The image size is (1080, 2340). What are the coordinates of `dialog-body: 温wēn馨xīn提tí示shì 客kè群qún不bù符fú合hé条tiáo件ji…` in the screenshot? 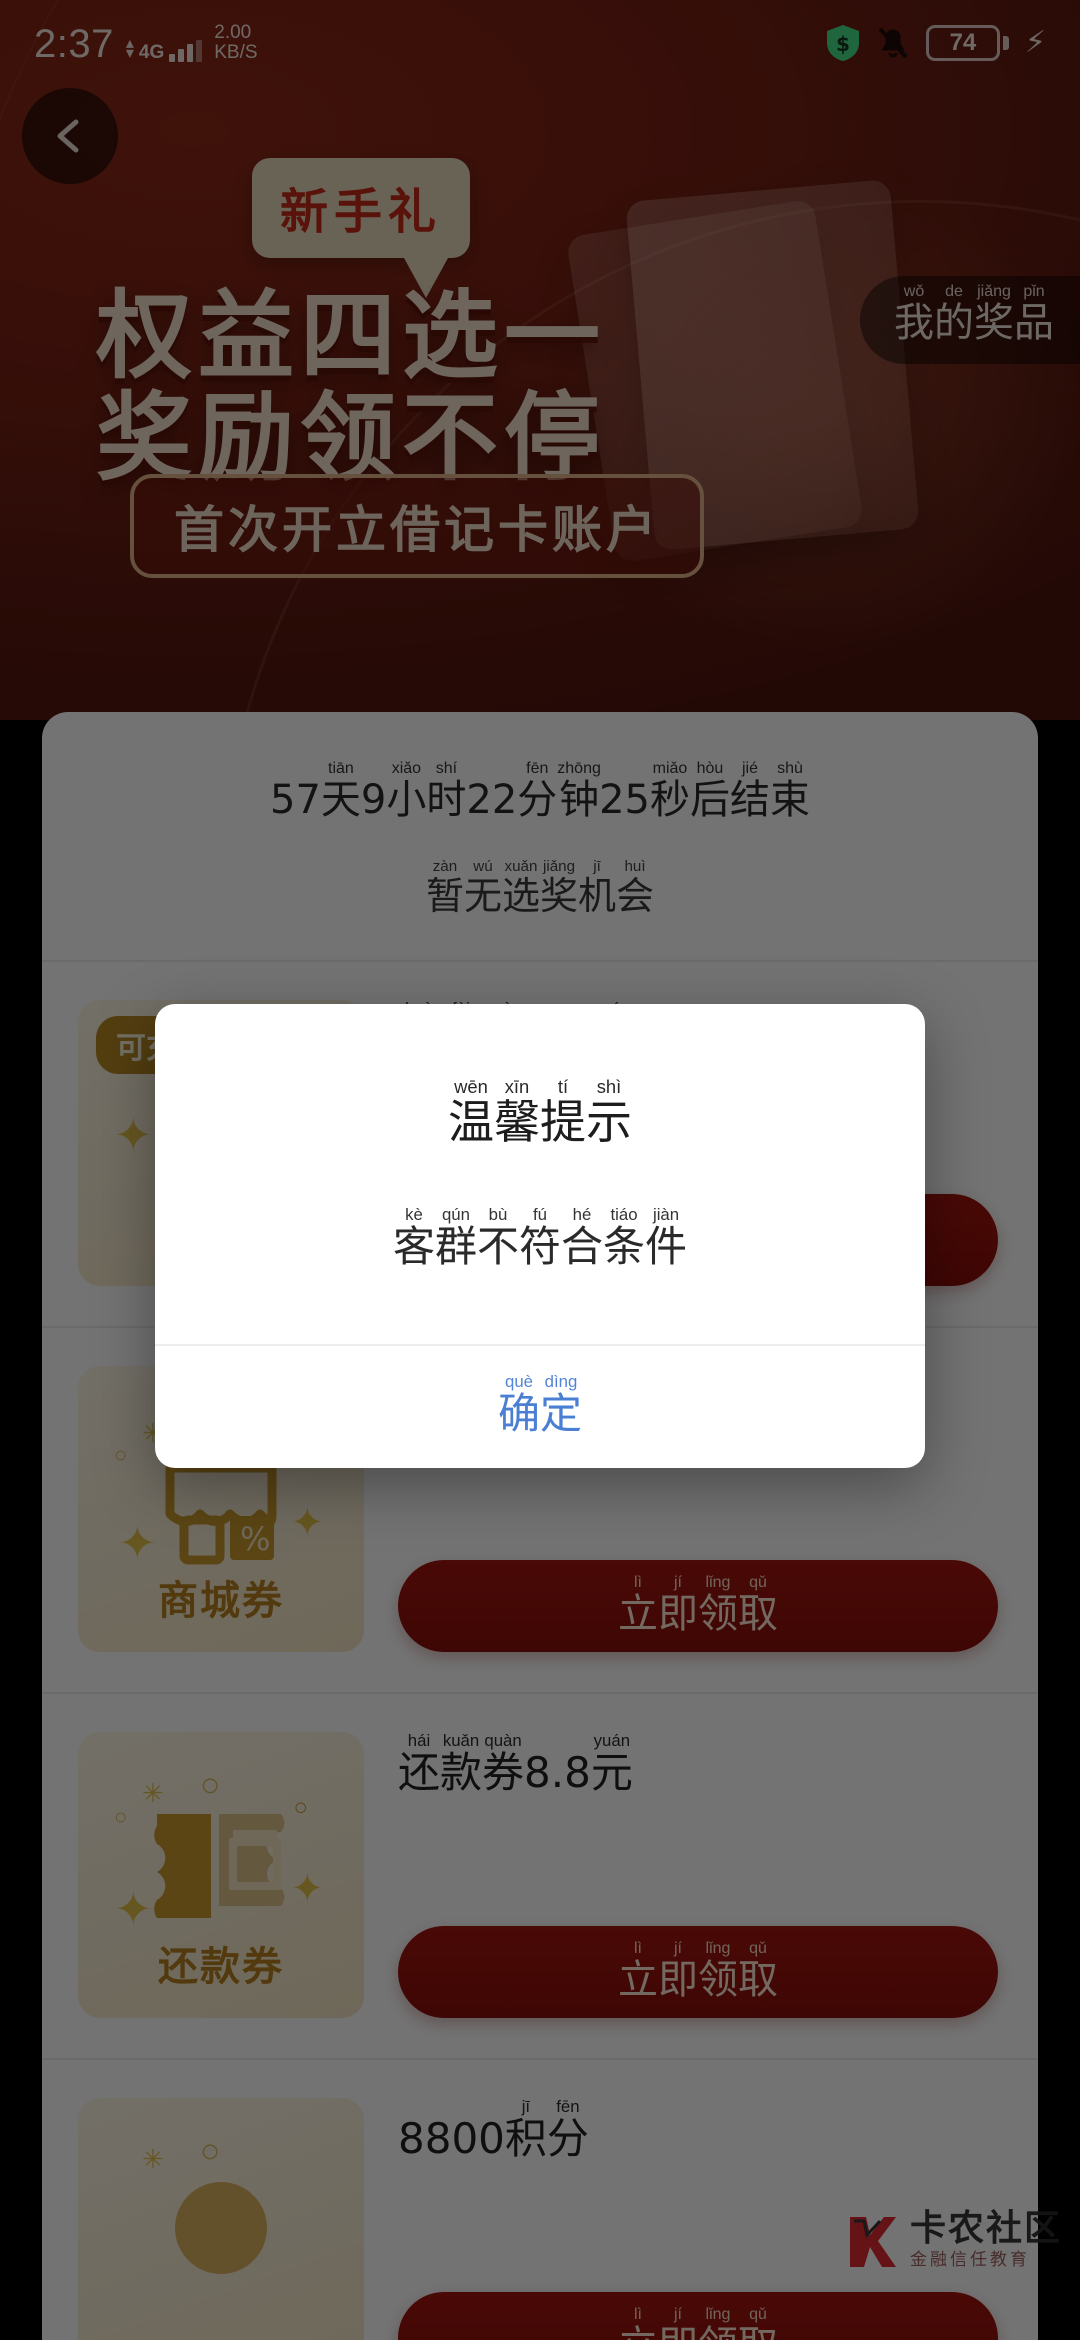 It's located at (540, 1174).